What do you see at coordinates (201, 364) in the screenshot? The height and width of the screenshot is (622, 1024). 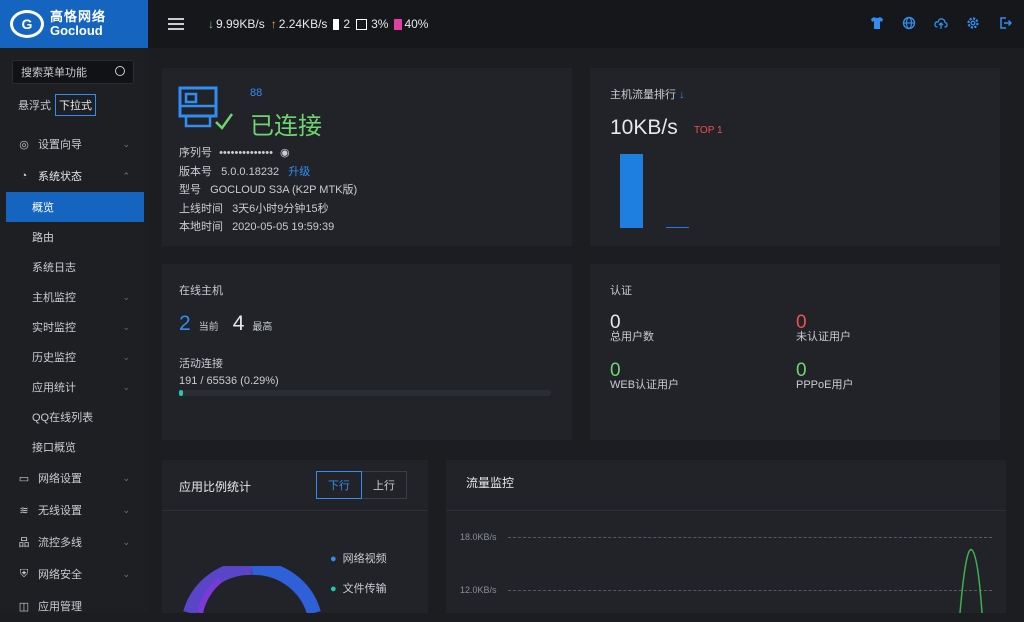 I see `conn-label: 活动连接` at bounding box center [201, 364].